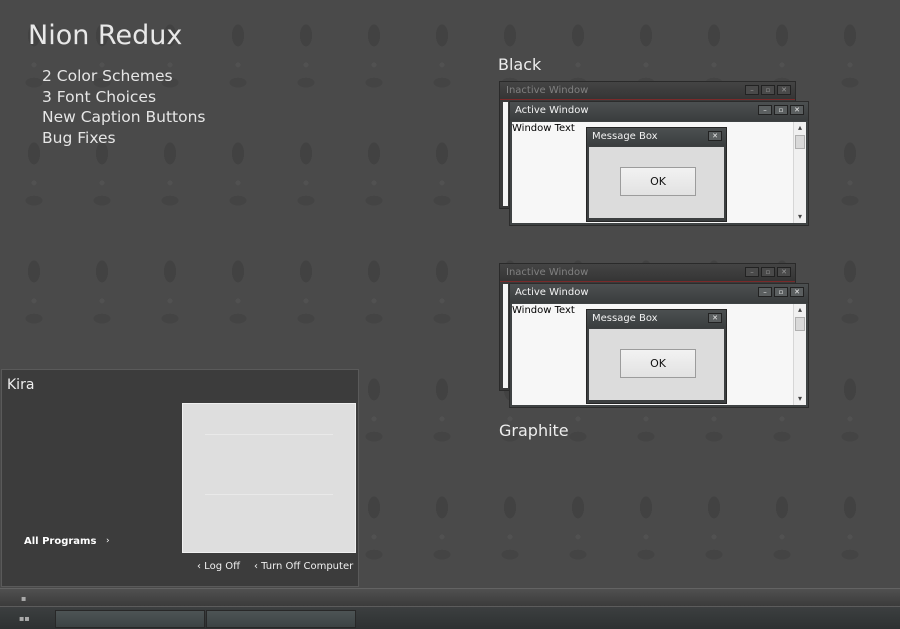 The width and height of the screenshot is (900, 629). I want to click on user-name: Kira, so click(21, 385).